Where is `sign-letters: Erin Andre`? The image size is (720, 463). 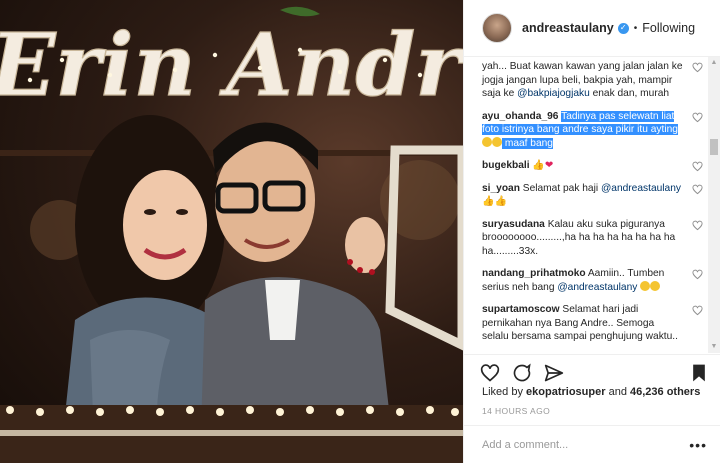
sign-letters: Erin Andre is located at coordinates (231, 65).